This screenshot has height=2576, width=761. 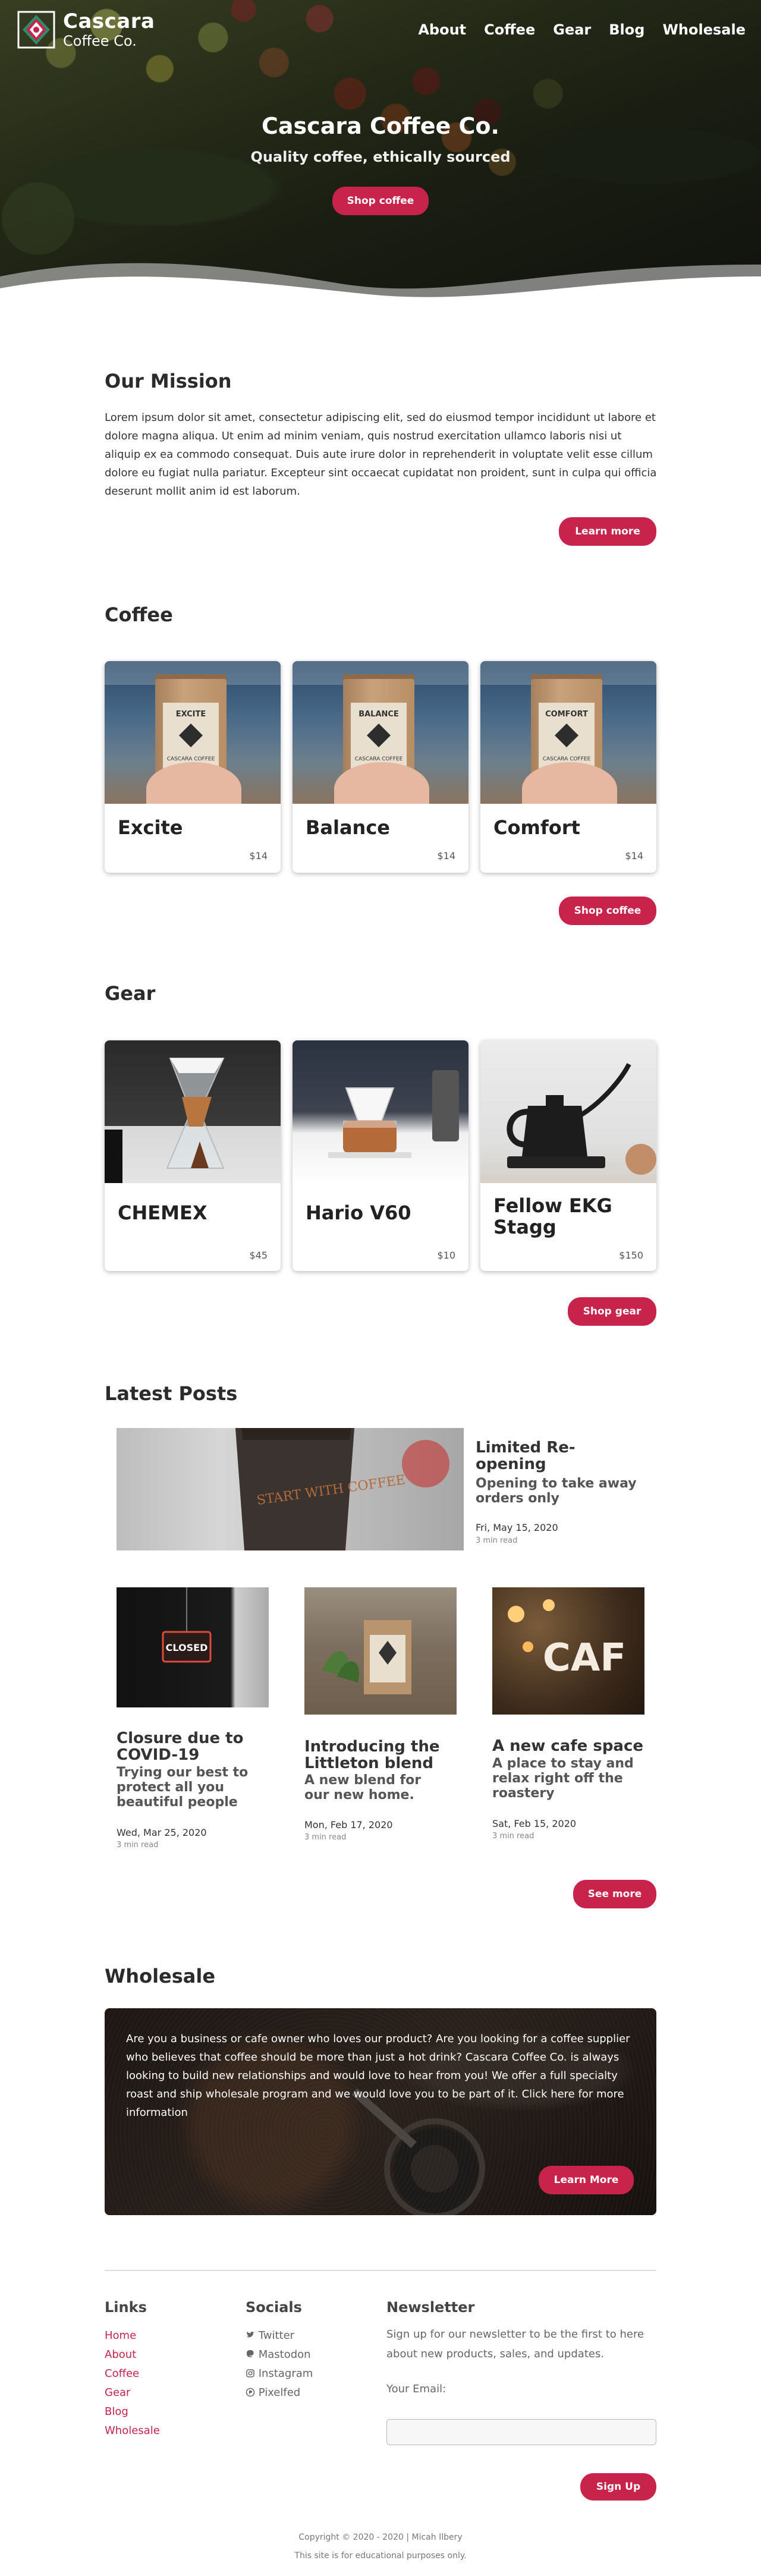 What do you see at coordinates (607, 531) in the screenshot?
I see `mission-learn-more-button: Learn more` at bounding box center [607, 531].